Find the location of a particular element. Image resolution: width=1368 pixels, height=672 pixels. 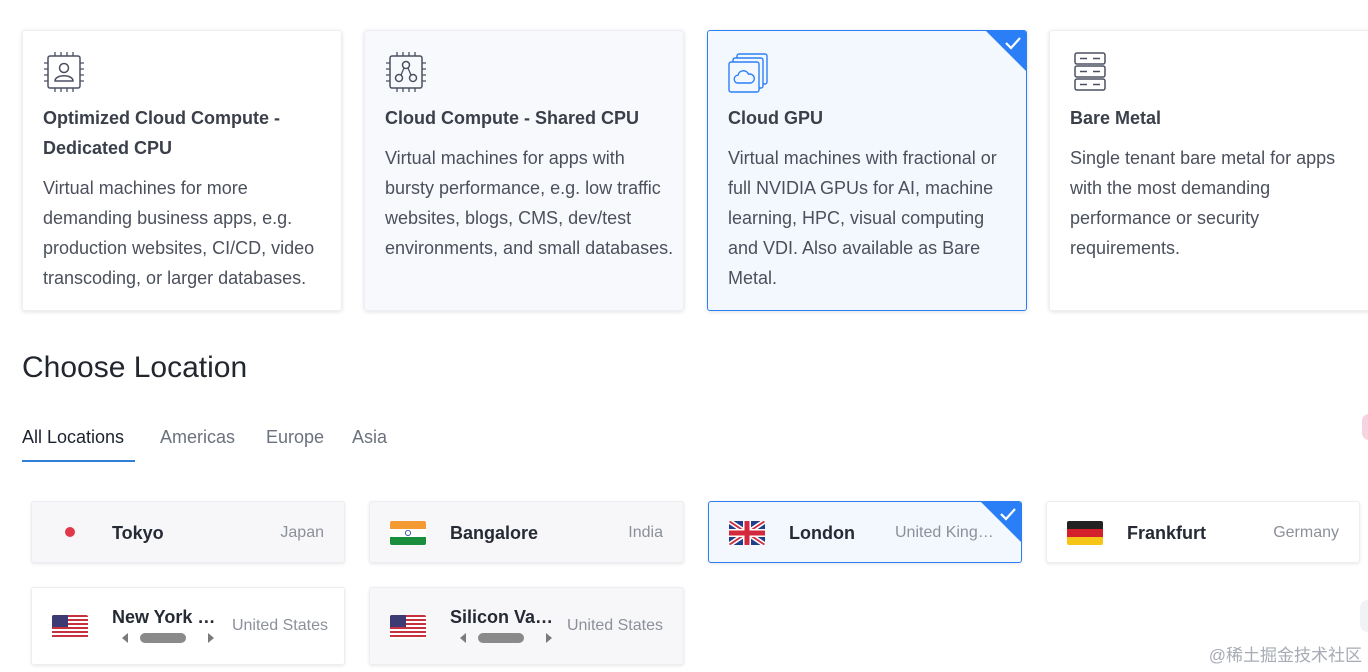

side-scroll-button is located at coordinates (1364, 616).